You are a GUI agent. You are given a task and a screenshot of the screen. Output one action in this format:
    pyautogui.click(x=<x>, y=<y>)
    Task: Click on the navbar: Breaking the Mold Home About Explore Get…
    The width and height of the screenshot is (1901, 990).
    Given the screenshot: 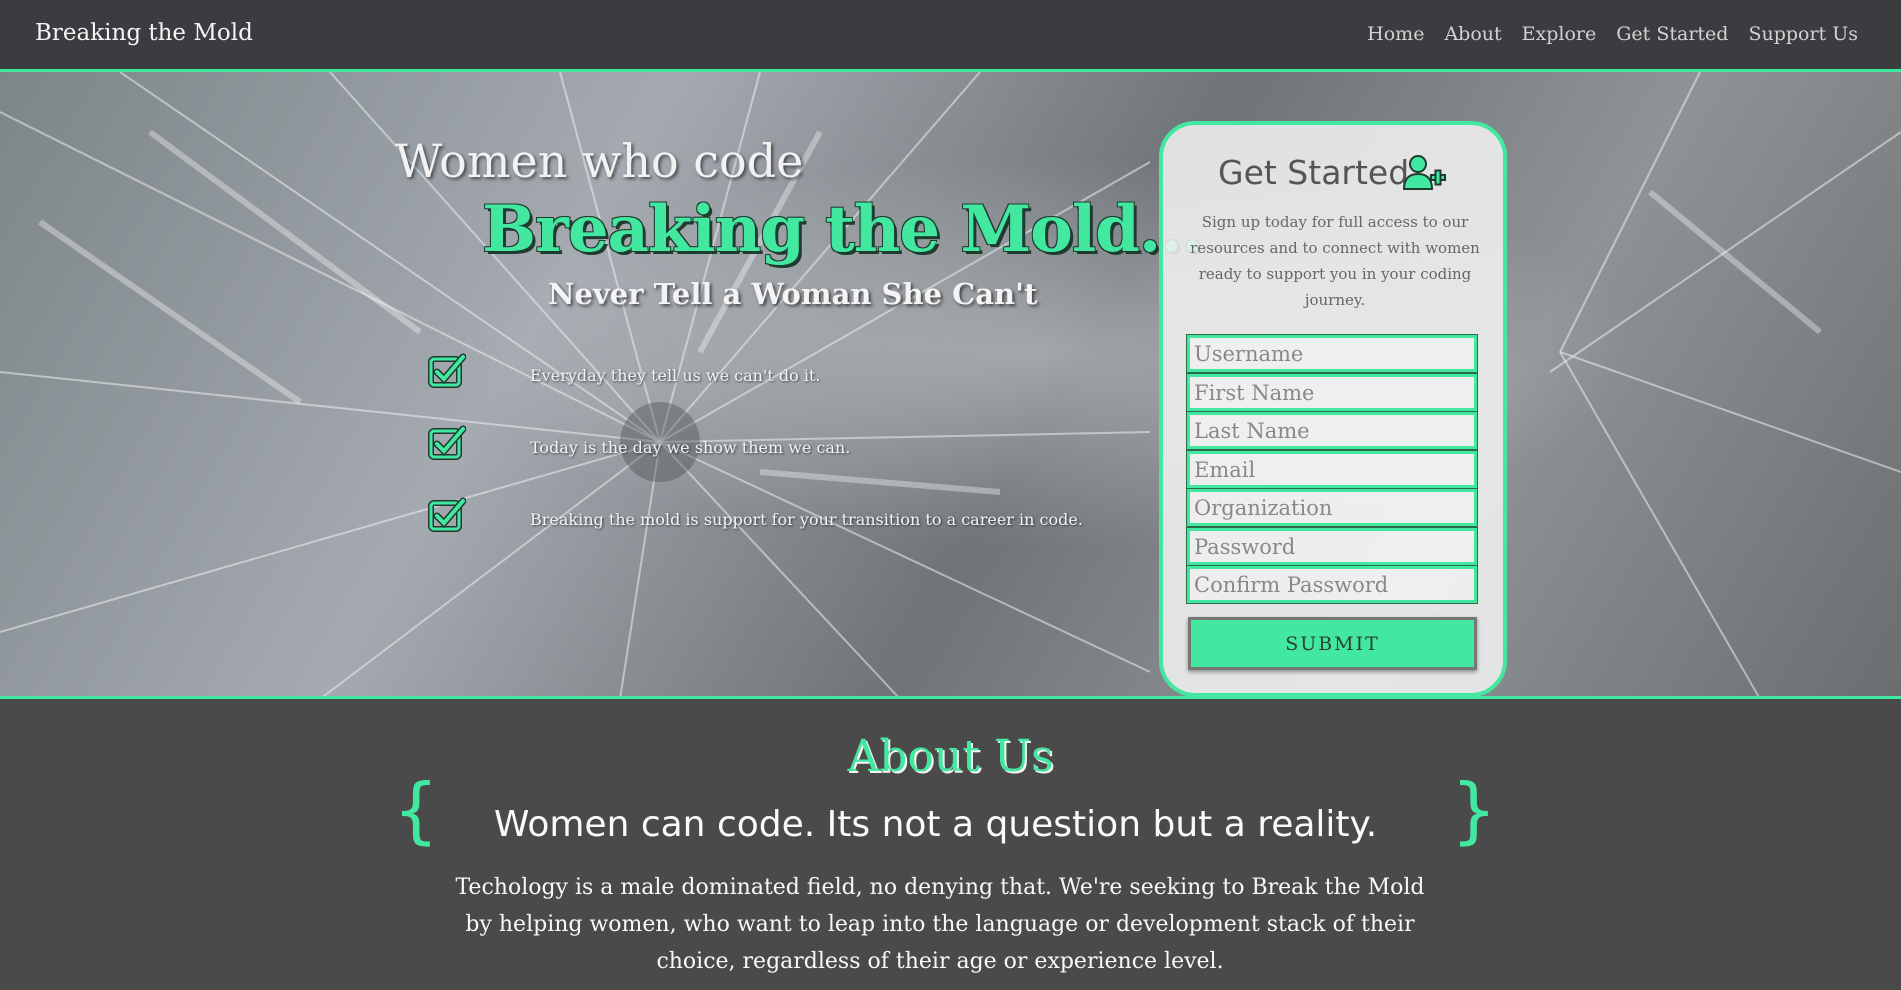 What is the action you would take?
    pyautogui.click(x=950, y=36)
    